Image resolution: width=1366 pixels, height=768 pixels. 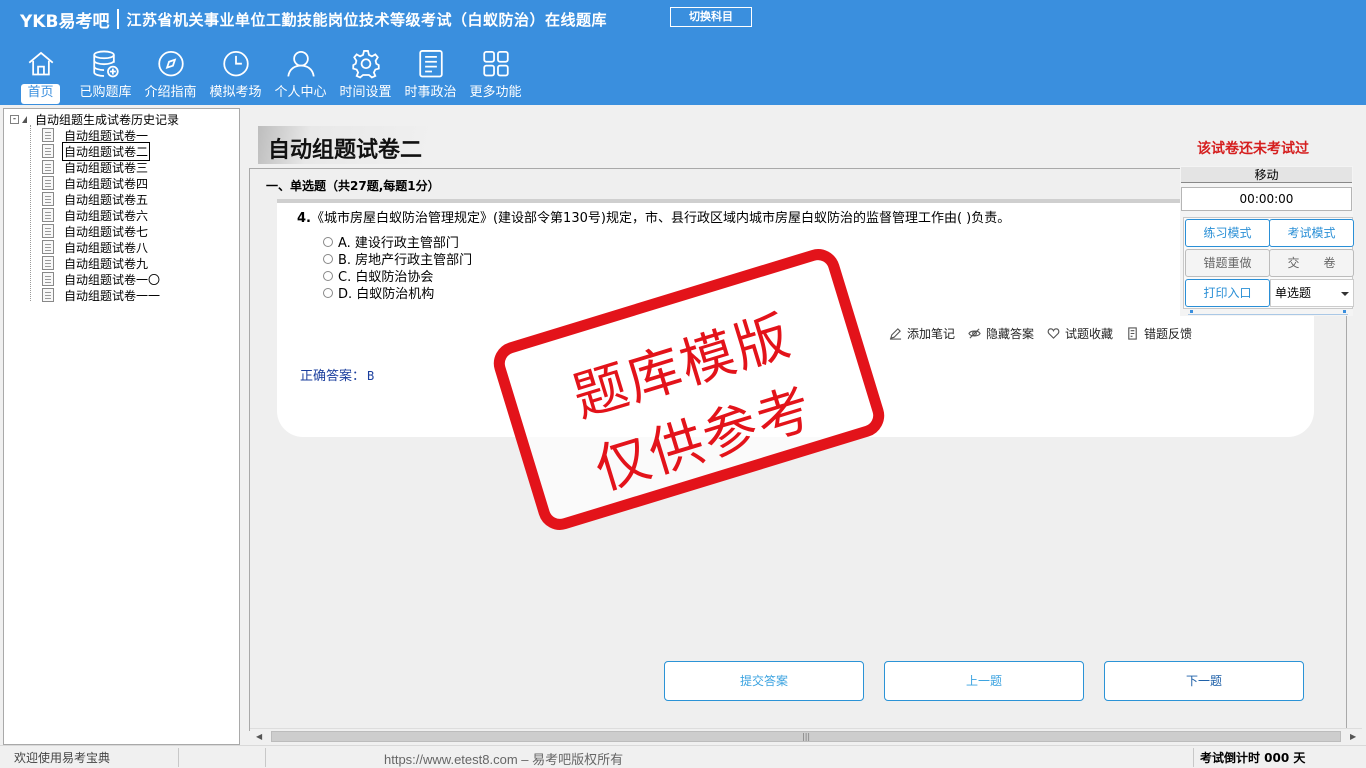 What do you see at coordinates (106, 167) in the screenshot?
I see `tree-item-label: 自动组题试卷三` at bounding box center [106, 167].